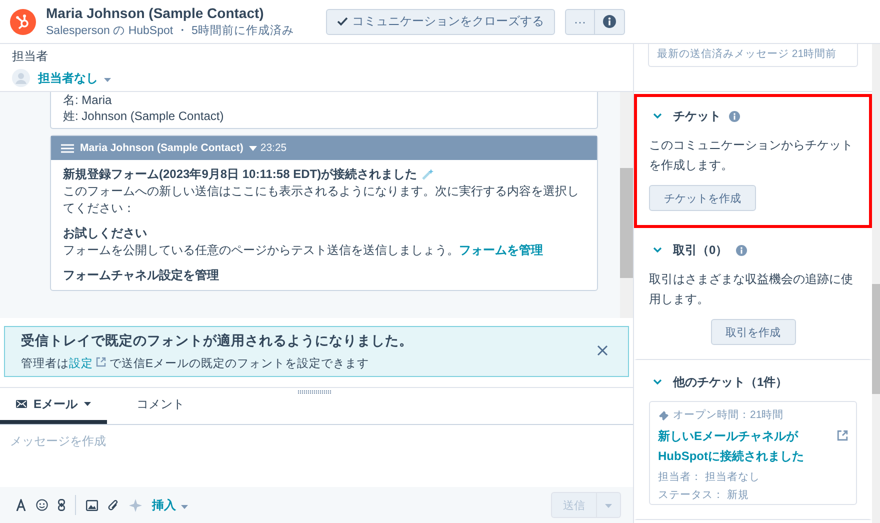 Image resolution: width=880 pixels, height=523 pixels. What do you see at coordinates (273, 148) in the screenshot?
I see `message-time: 23:25` at bounding box center [273, 148].